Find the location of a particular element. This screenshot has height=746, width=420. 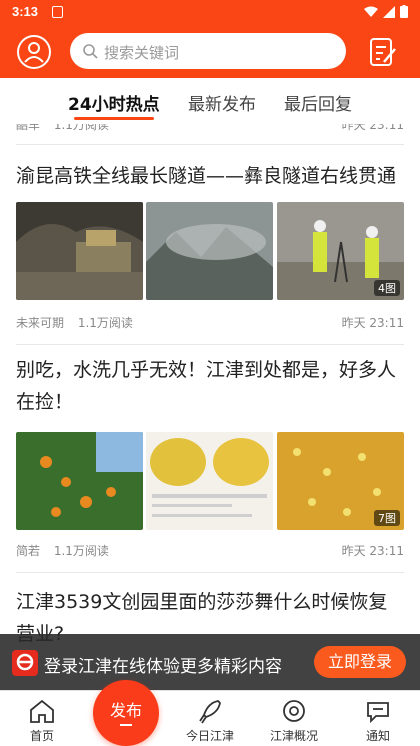

search-placeholder: 搜索关键词 is located at coordinates (142, 53).